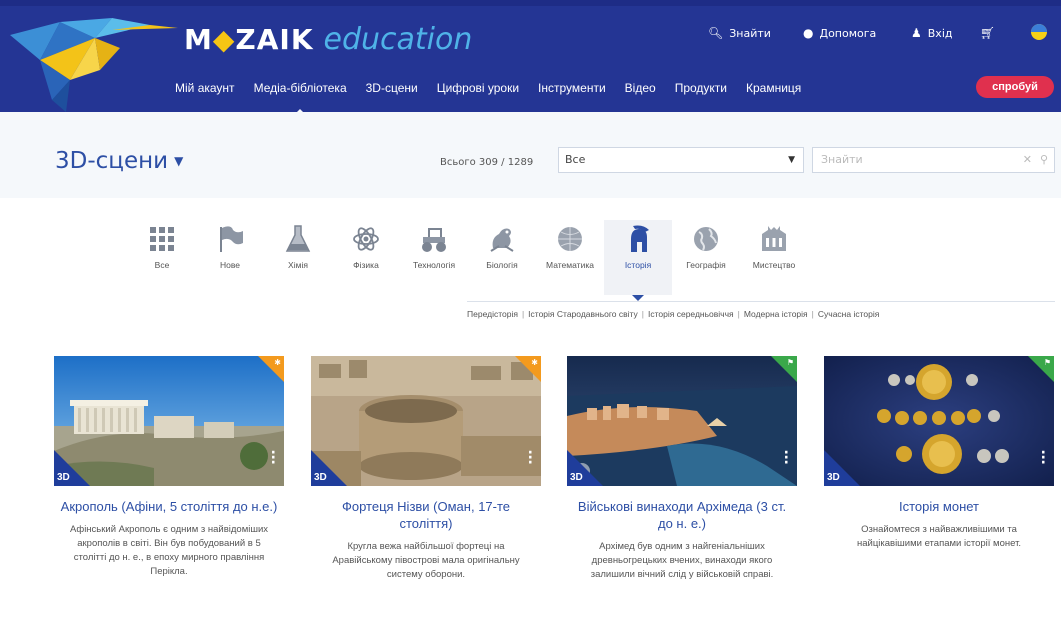 This screenshot has width=1061, height=619. I want to click on cart-icon: 🛒︎, so click(988, 33).